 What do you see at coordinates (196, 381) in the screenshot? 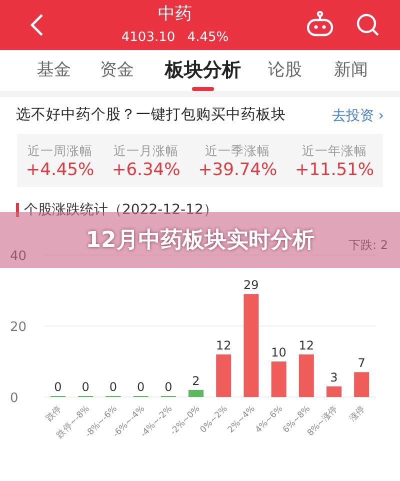
I see `data-label: 2` at bounding box center [196, 381].